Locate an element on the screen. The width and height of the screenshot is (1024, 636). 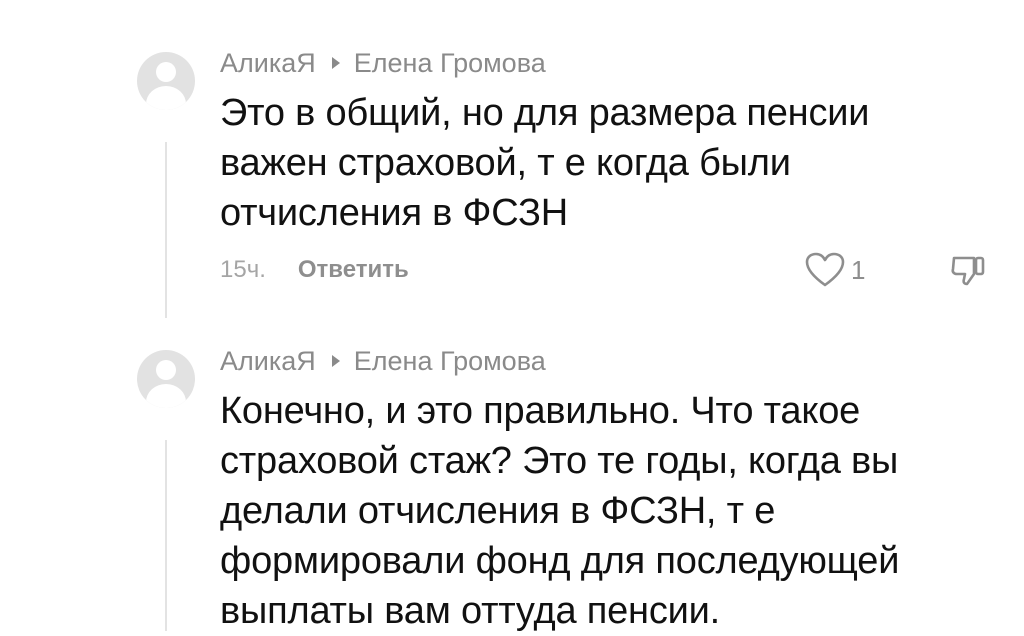
heart-outline-icon is located at coordinates (825, 269).